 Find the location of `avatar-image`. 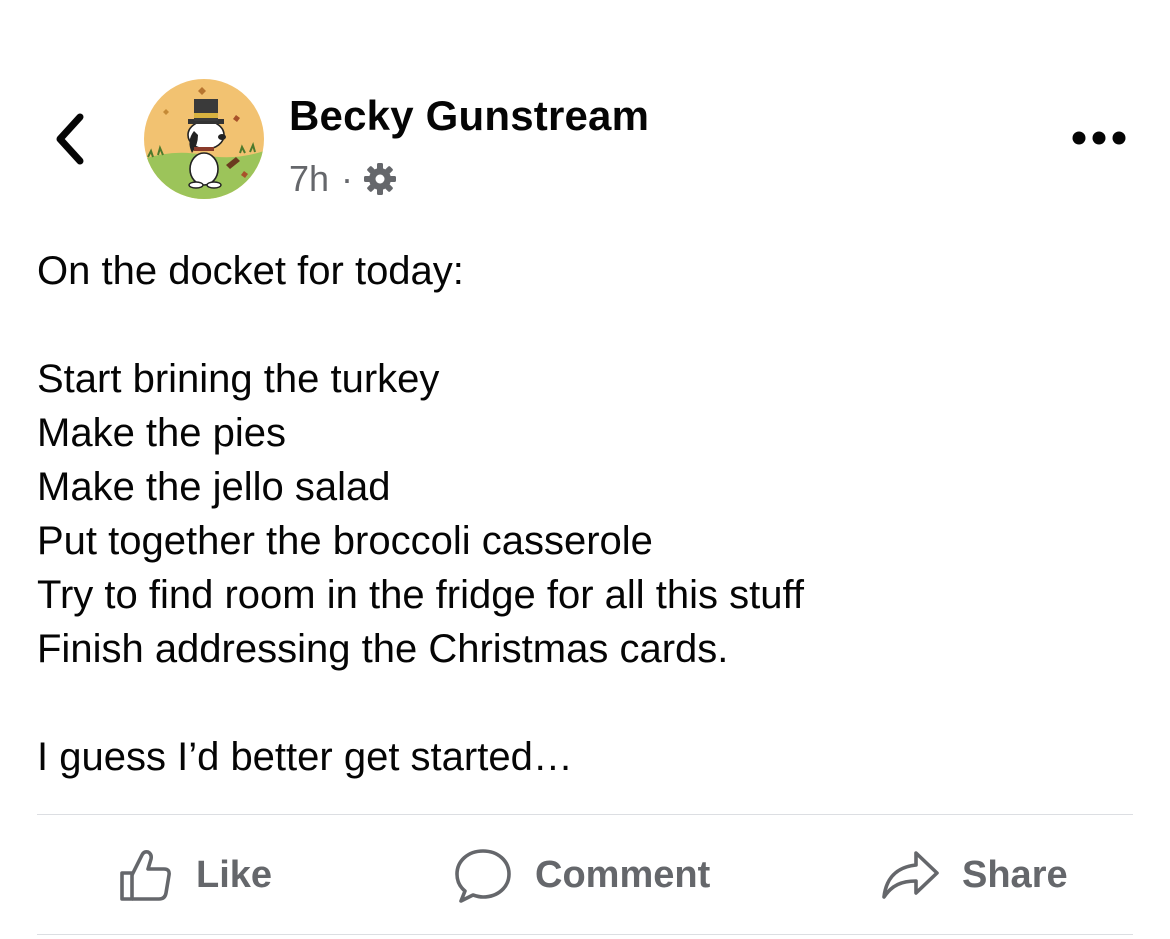

avatar-image is located at coordinates (204, 139).